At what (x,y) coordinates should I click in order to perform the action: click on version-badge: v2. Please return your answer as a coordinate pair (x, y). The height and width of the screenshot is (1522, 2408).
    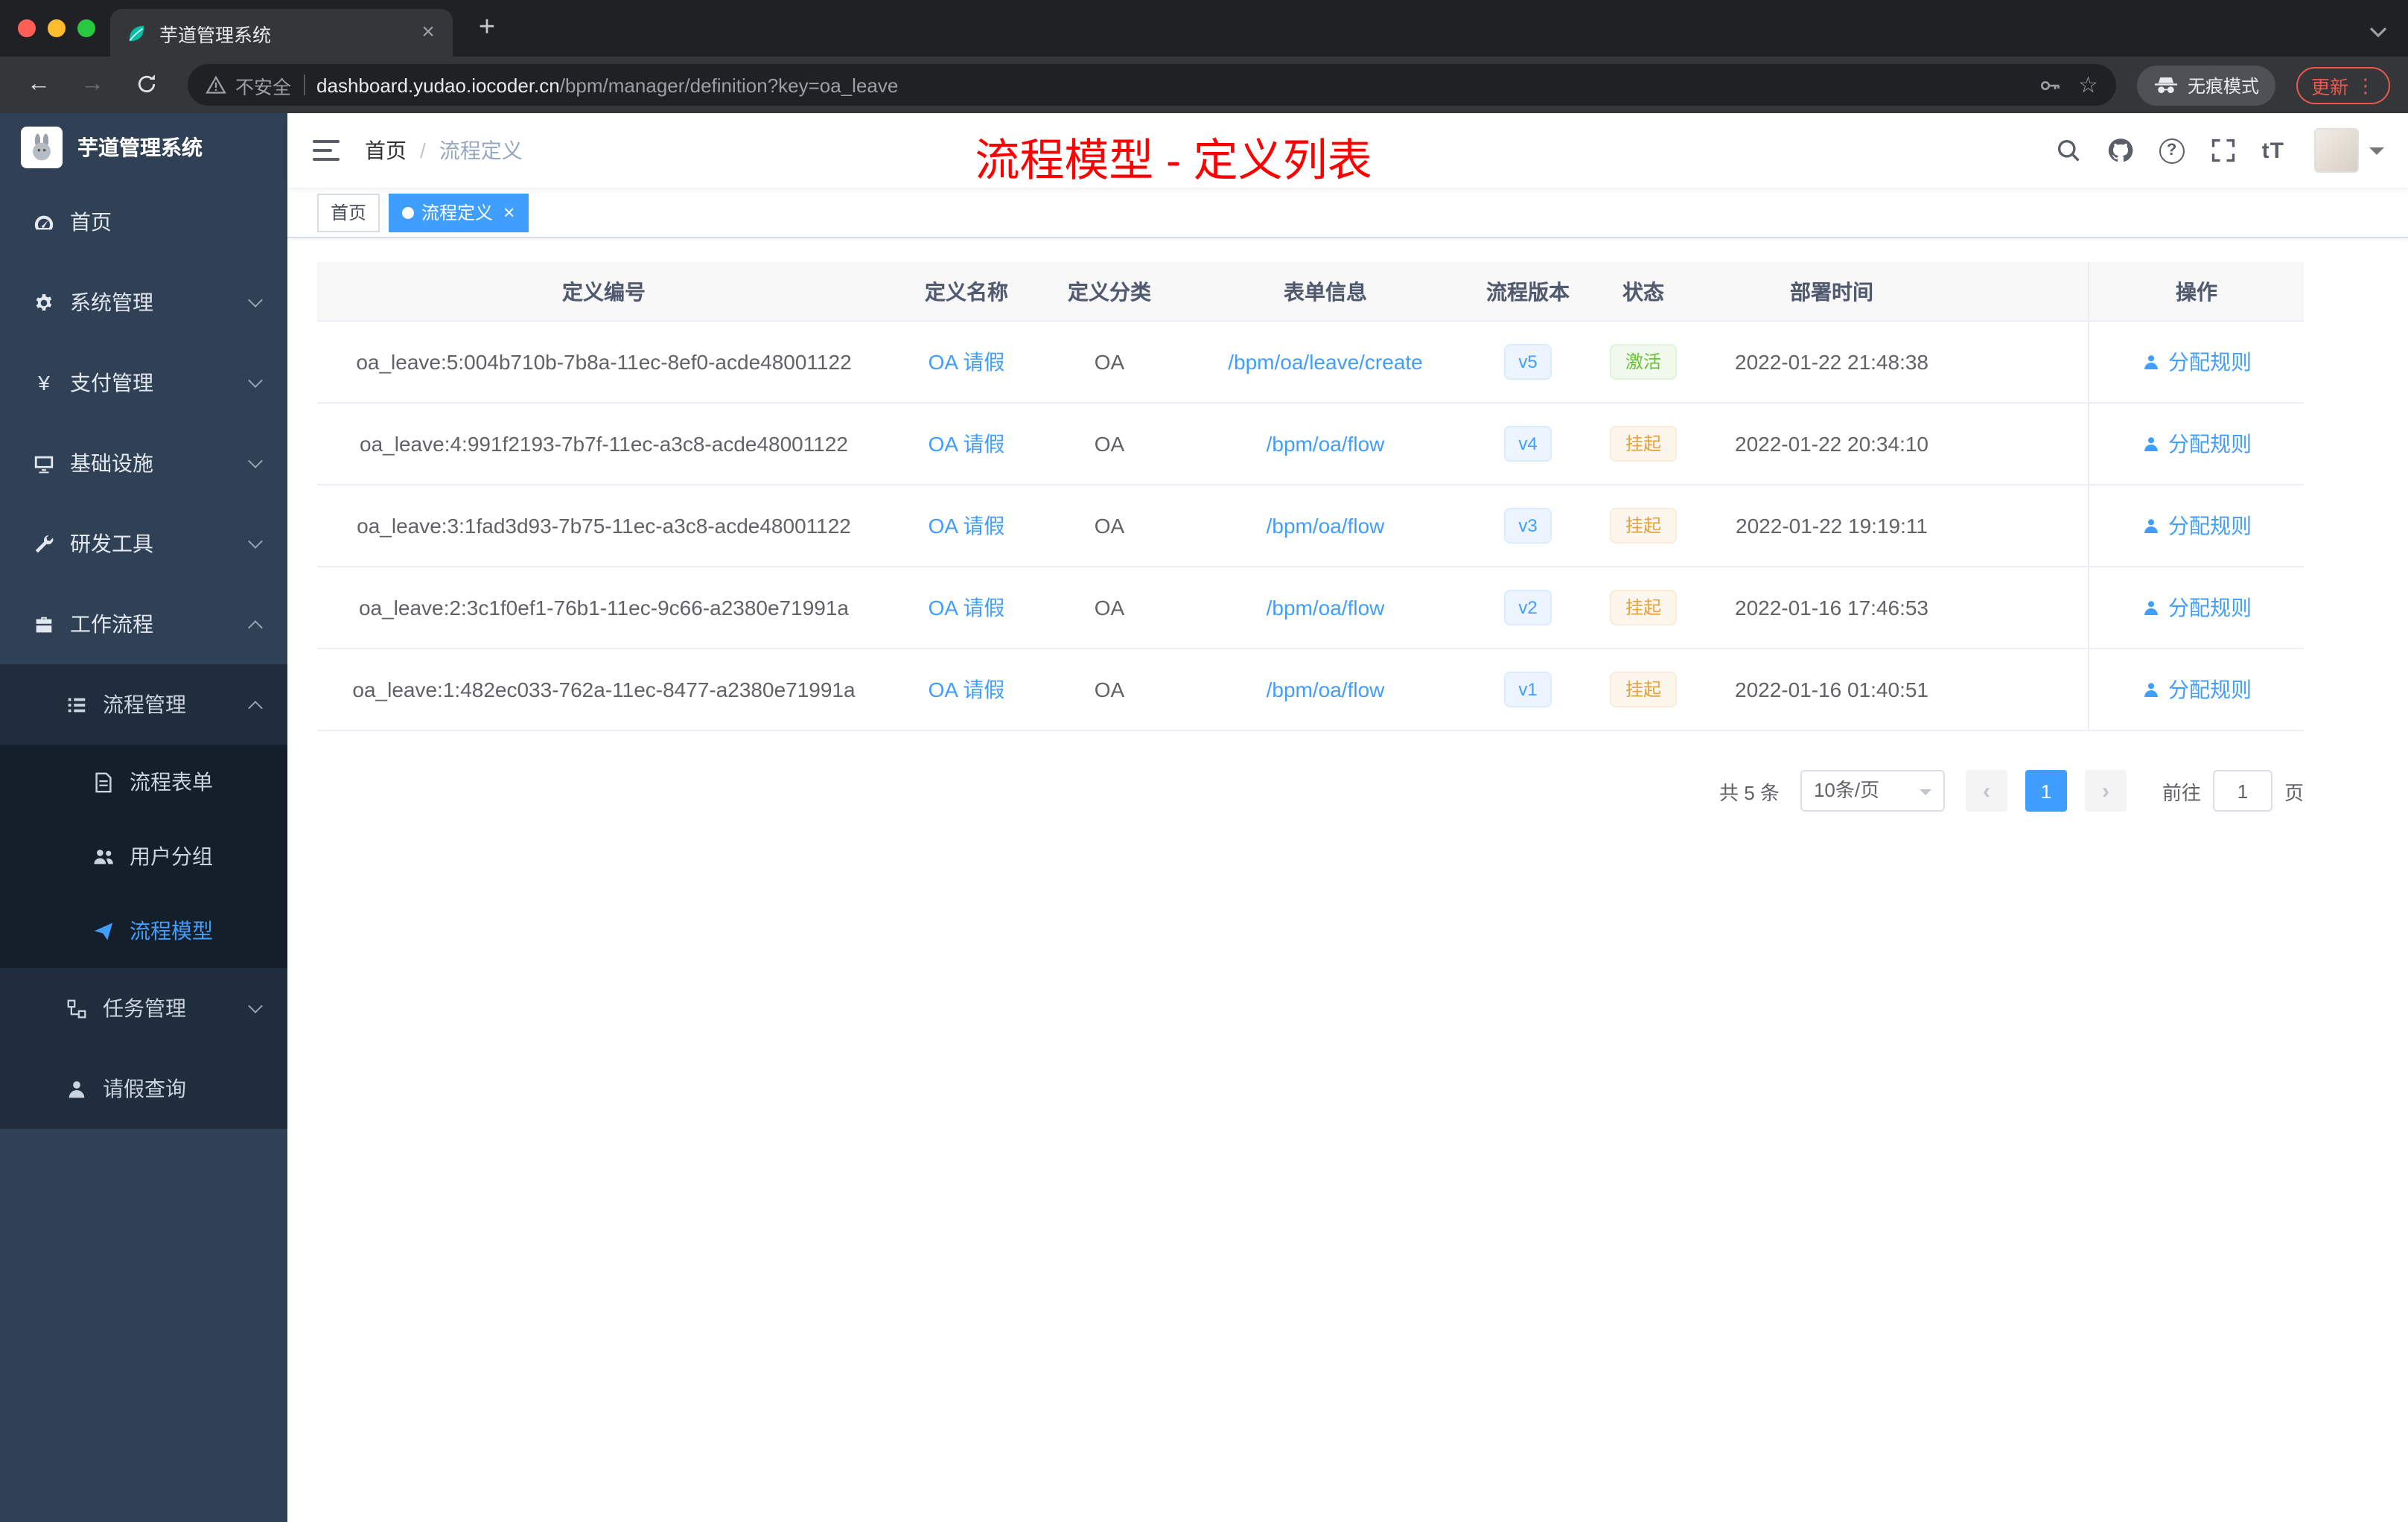
    Looking at the image, I should click on (1527, 607).